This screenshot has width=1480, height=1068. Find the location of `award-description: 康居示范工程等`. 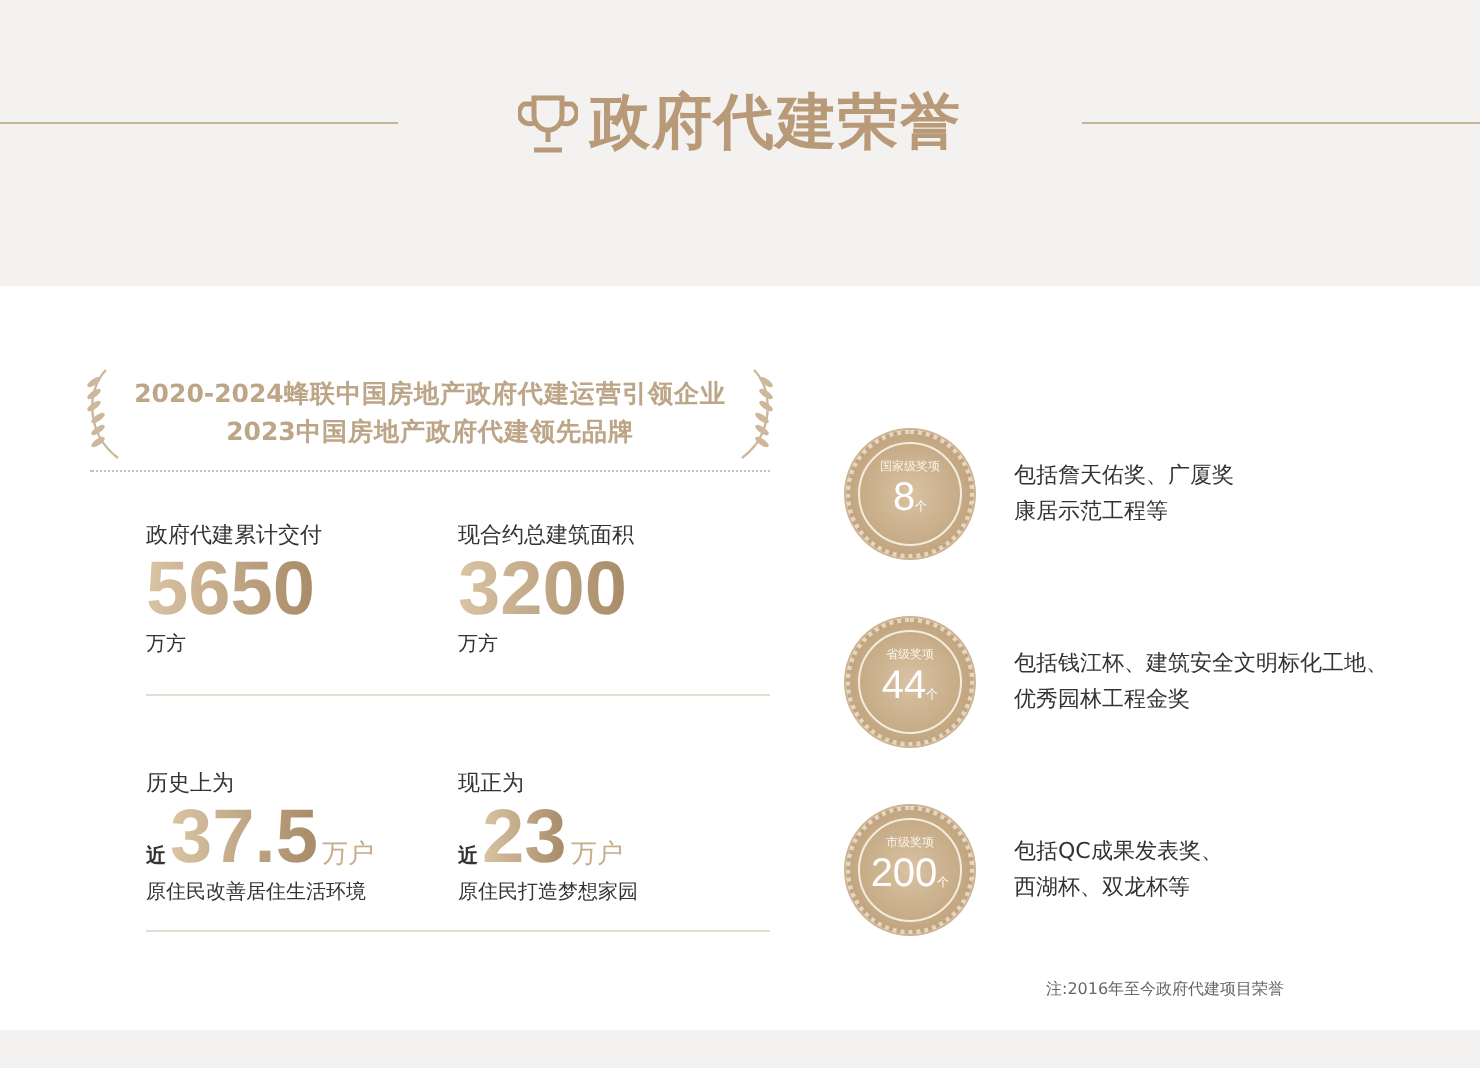

award-description: 康居示范工程等 is located at coordinates (1092, 512).